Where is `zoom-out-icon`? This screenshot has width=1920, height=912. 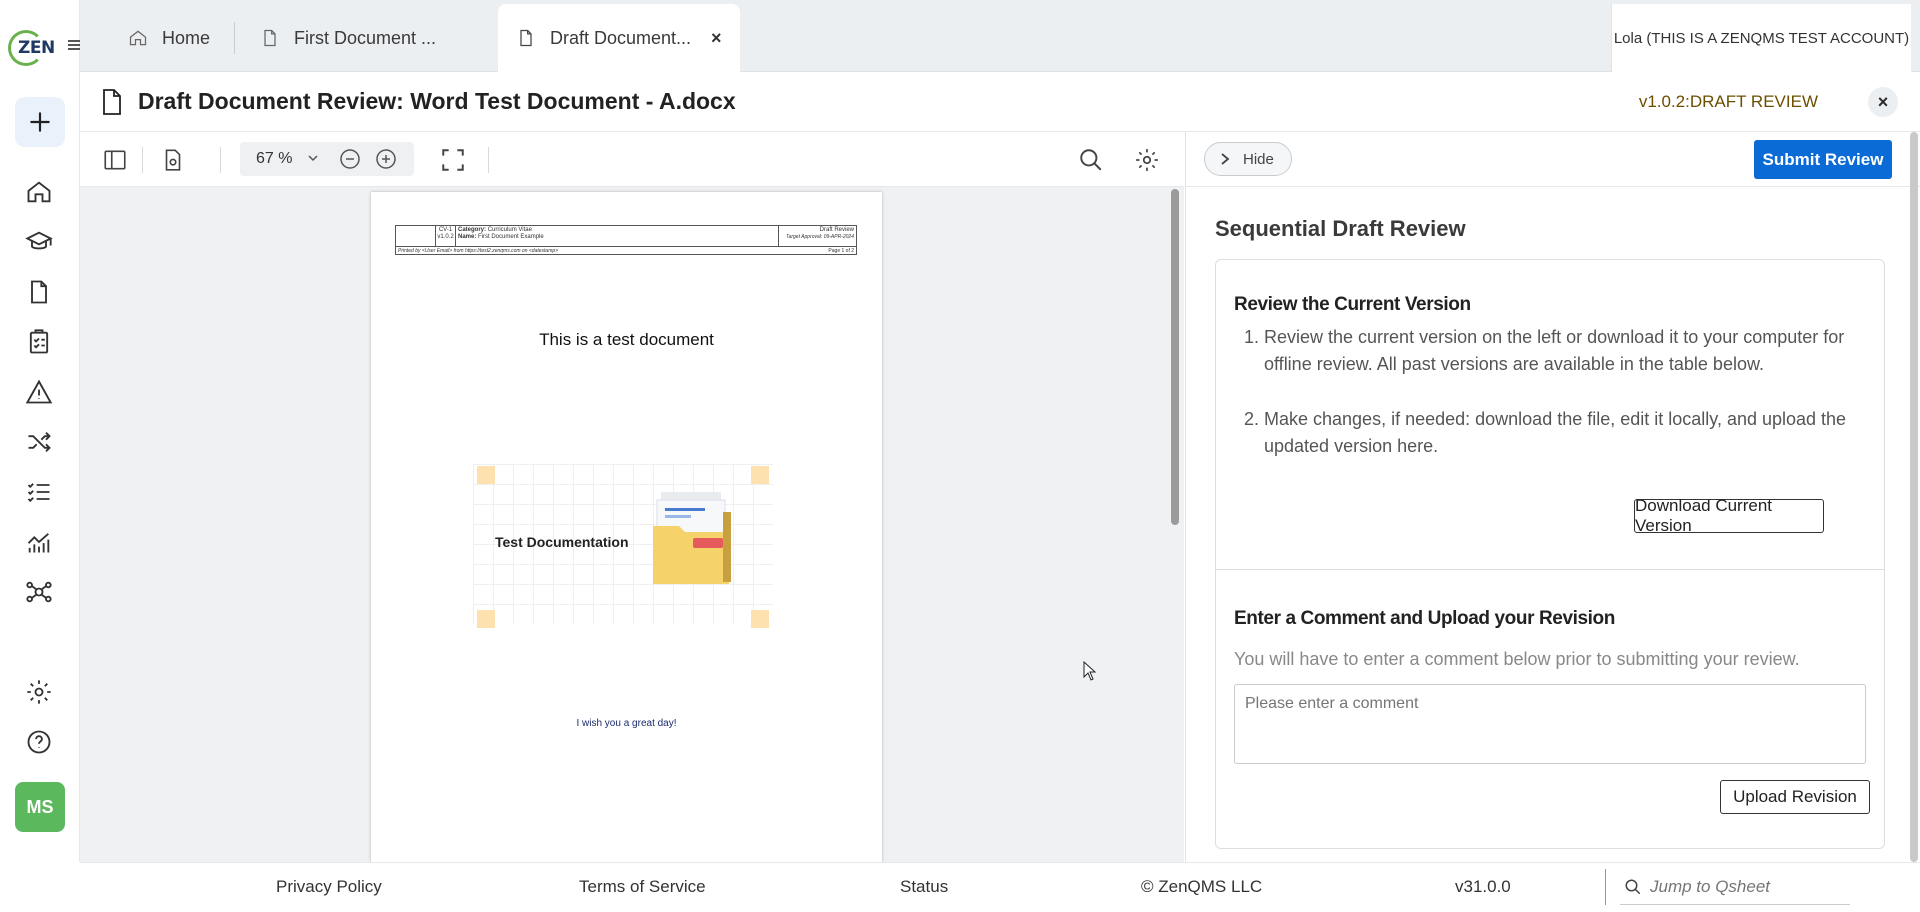
zoom-out-icon is located at coordinates (350, 159).